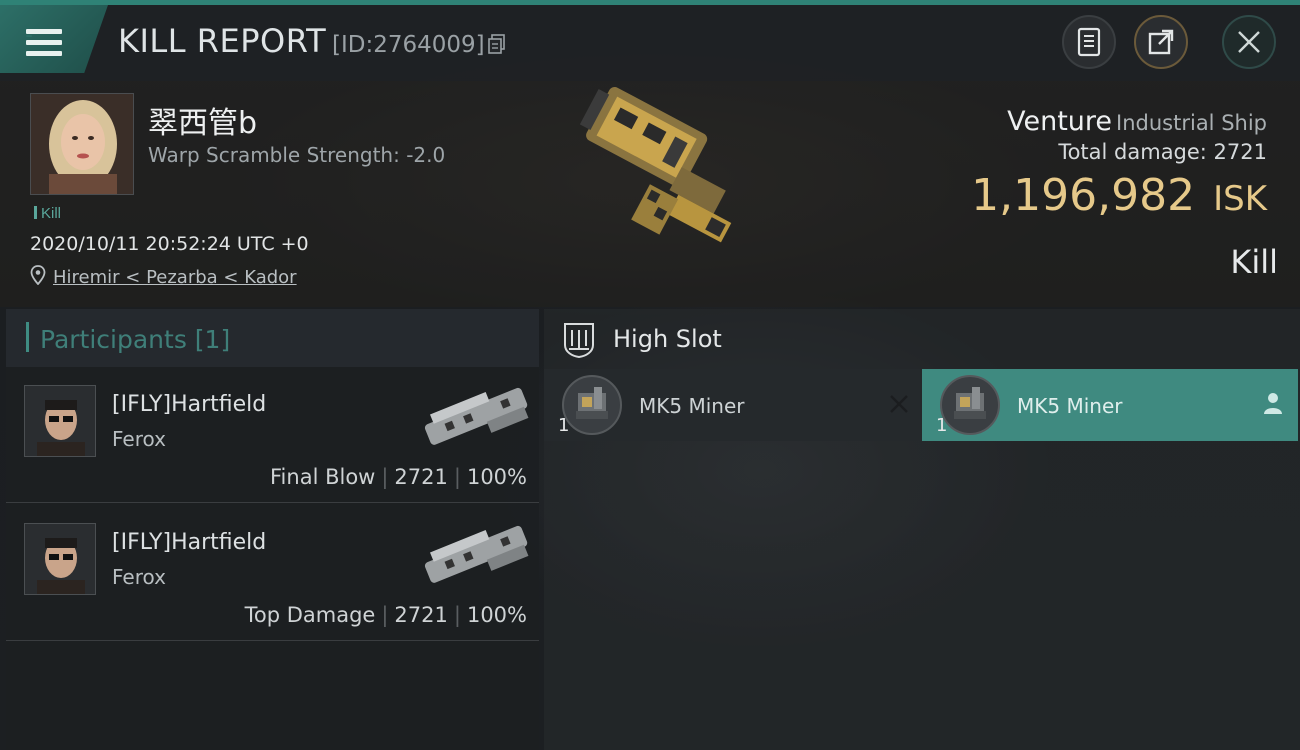 The width and height of the screenshot is (1300, 750). I want to click on location-pin-icon, so click(38, 275).